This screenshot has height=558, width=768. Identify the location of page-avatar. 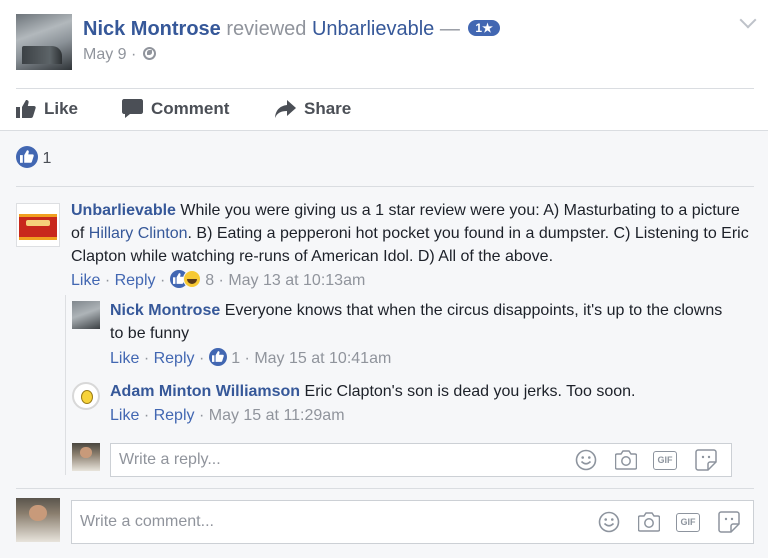
(38, 225).